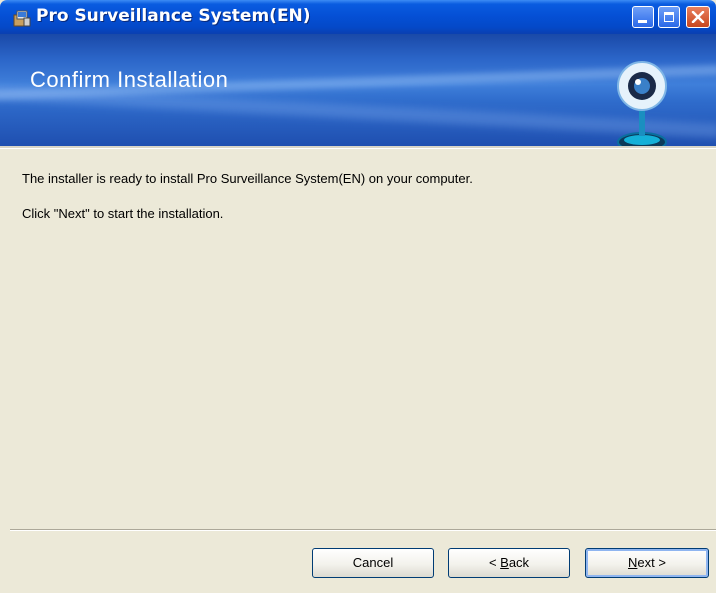  I want to click on next-button-label: ext >, so click(651, 562).